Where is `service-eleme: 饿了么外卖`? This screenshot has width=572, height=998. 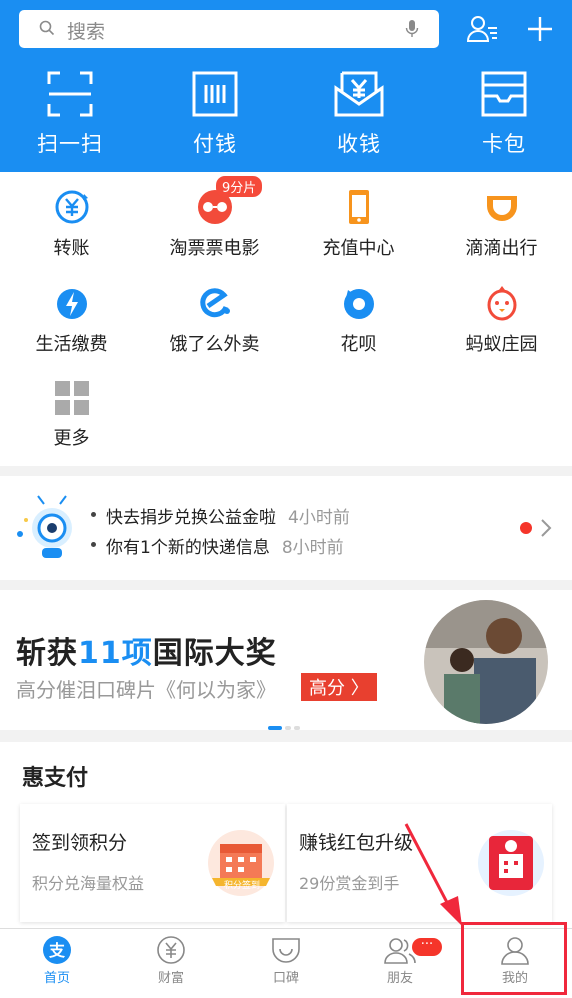
service-eleme: 饿了么外卖 is located at coordinates (214, 320).